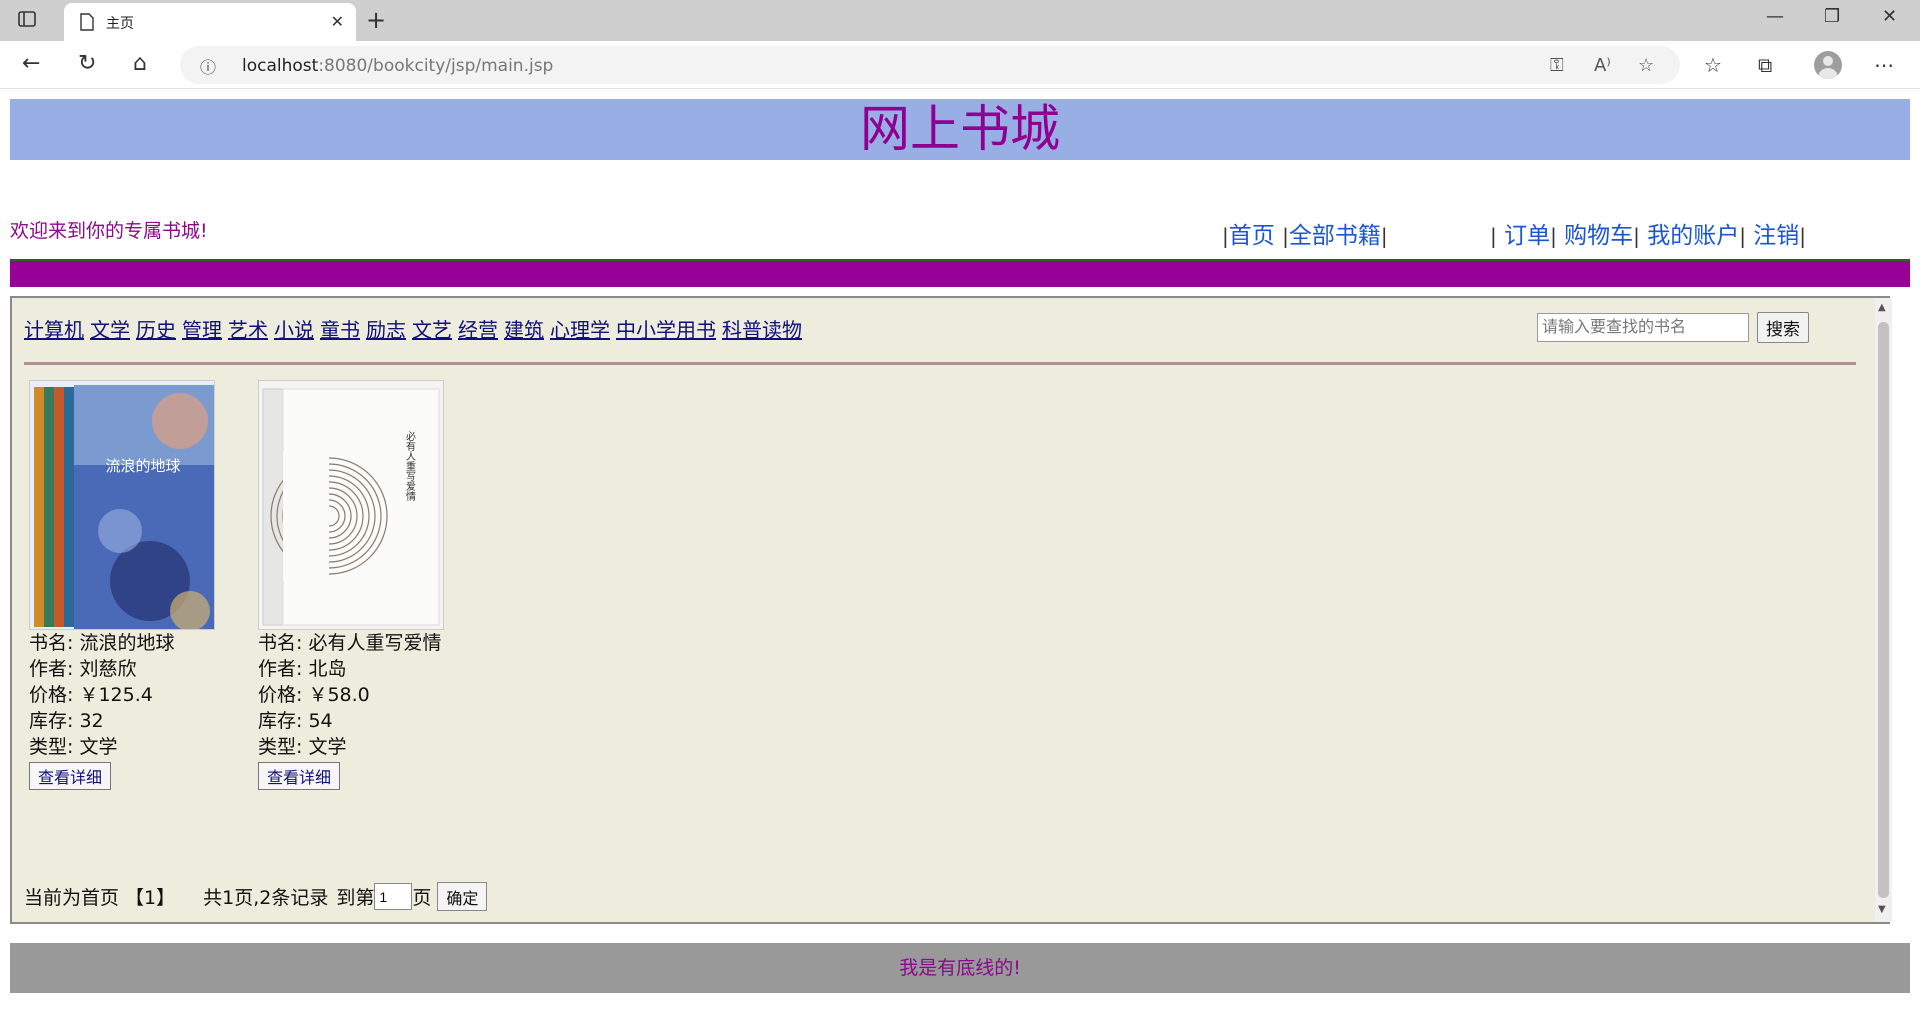  I want to click on top-nav-left: |首页 |全部书籍|, so click(1305, 236).